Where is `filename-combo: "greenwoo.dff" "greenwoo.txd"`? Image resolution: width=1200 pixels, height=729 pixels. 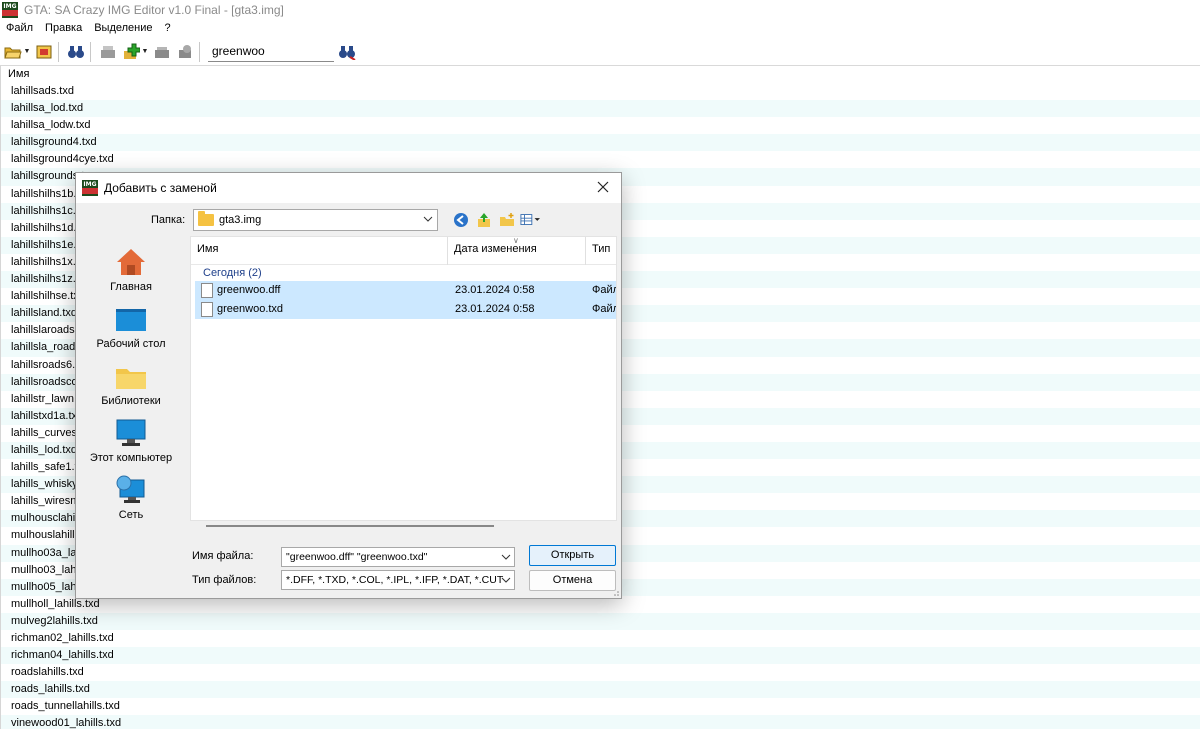 filename-combo: "greenwoo.dff" "greenwoo.txd" is located at coordinates (398, 557).